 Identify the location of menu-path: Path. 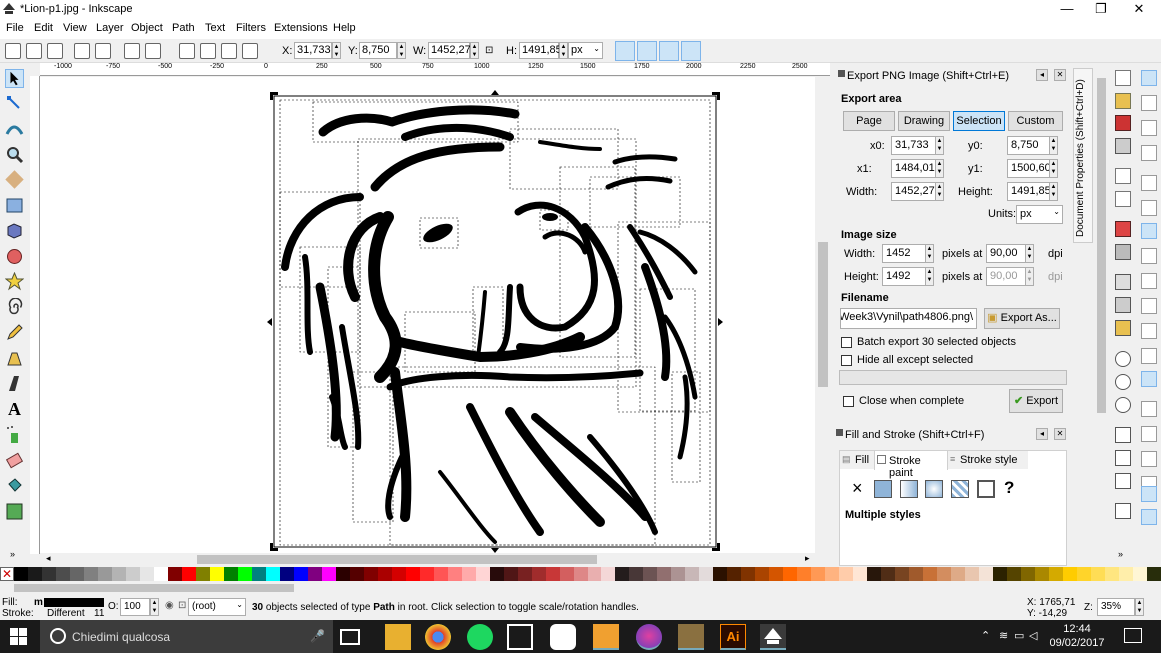
(183, 28).